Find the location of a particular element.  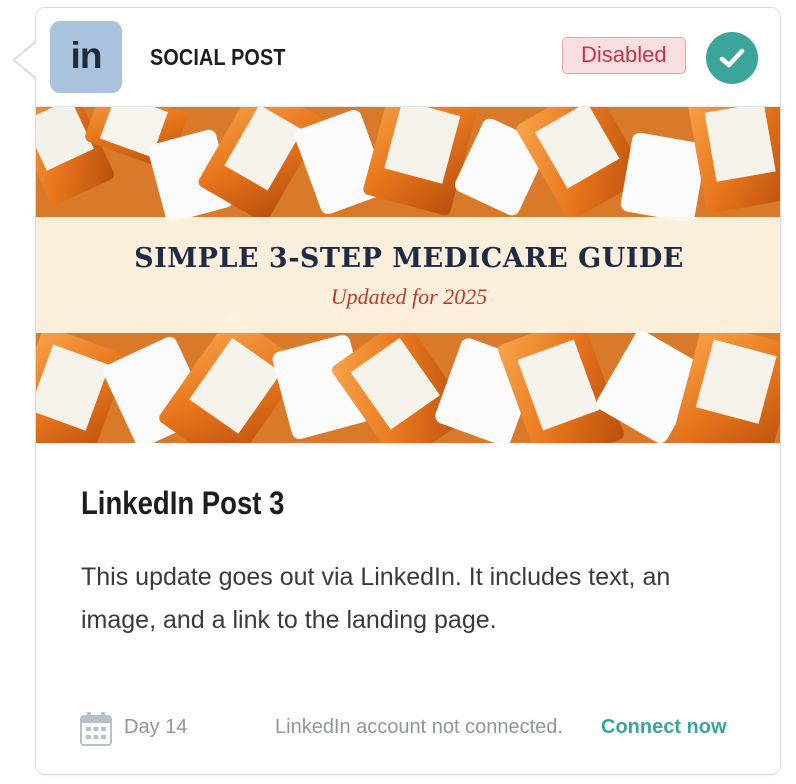

card-header: in SOCIAL POST Disabled is located at coordinates (408, 57).